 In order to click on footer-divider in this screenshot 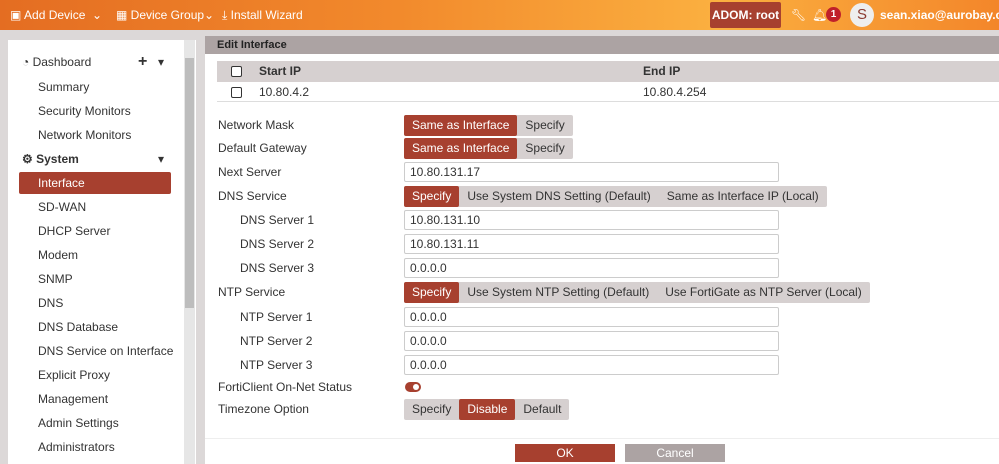, I will do `click(602, 438)`.